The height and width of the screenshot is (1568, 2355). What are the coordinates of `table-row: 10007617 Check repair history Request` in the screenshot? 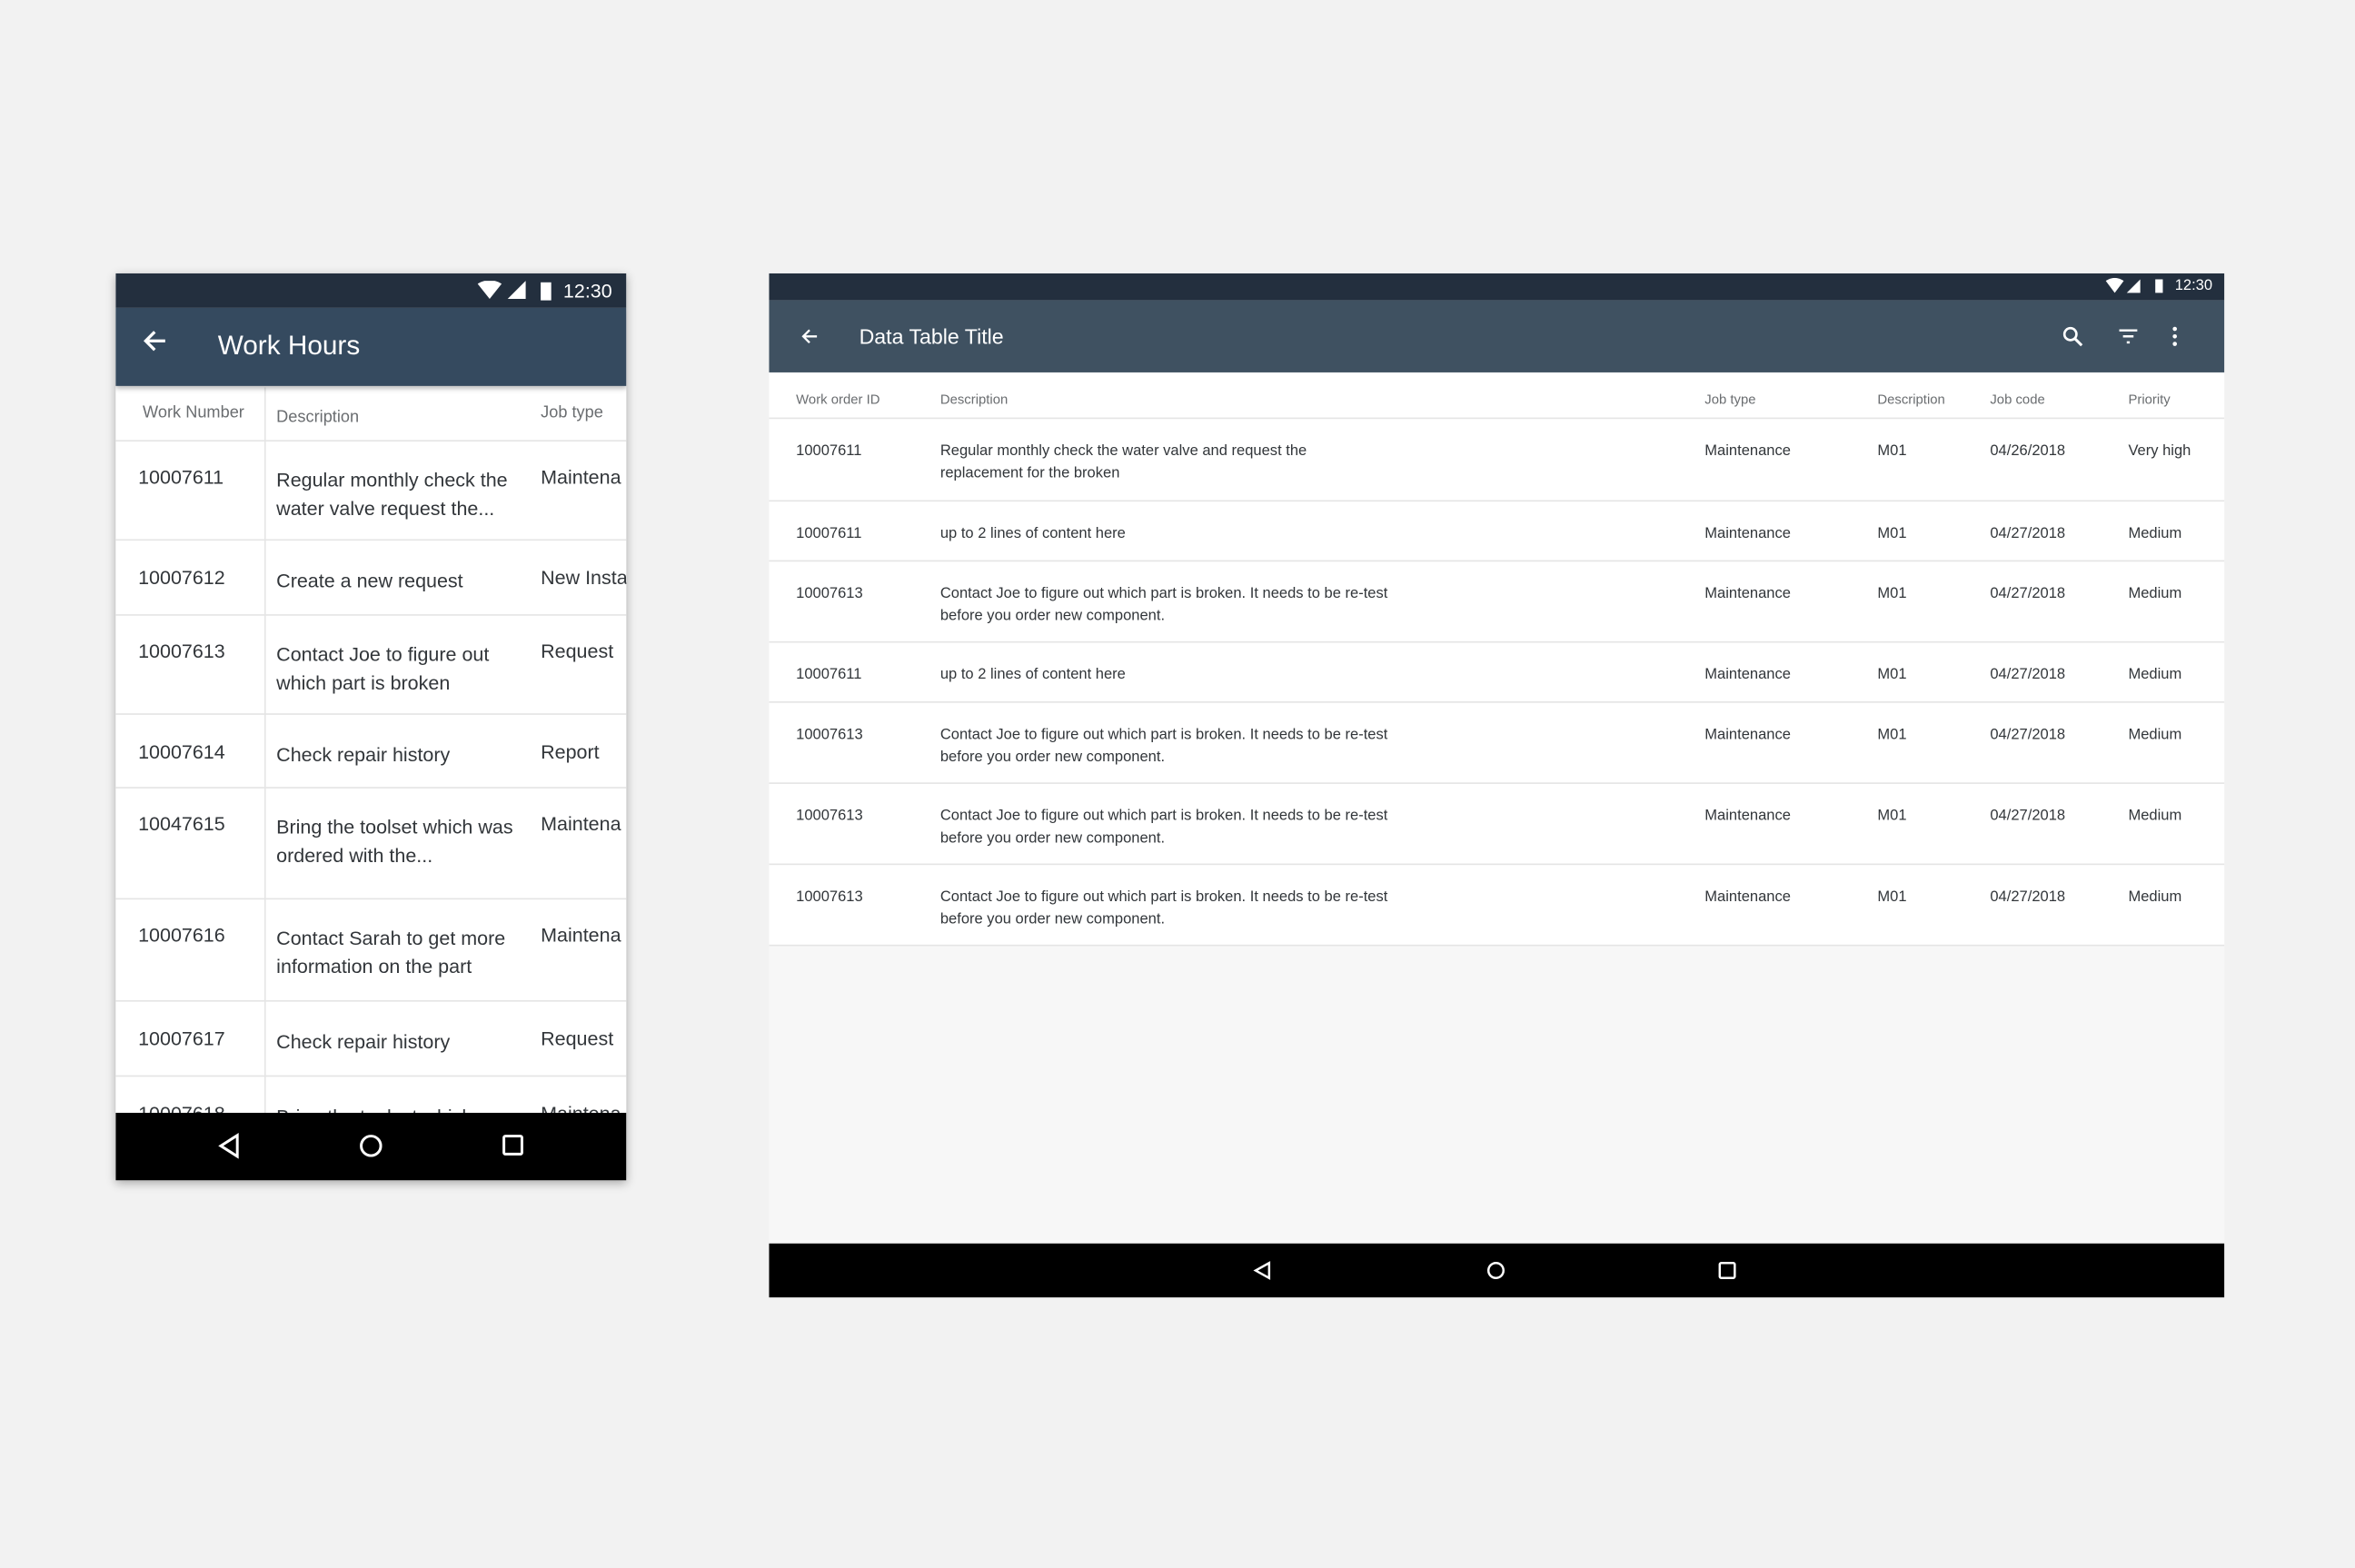 It's located at (371, 1039).